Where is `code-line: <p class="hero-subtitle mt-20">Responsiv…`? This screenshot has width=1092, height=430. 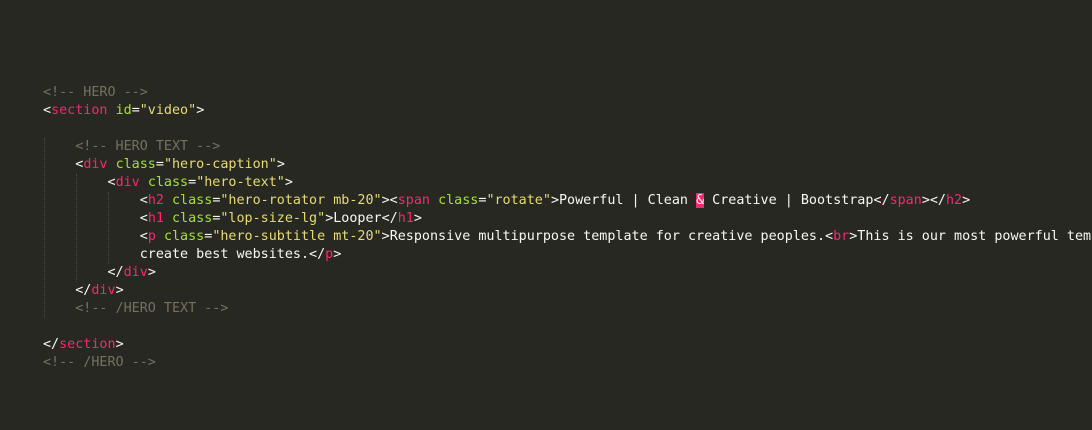 code-line: <p class="hero-subtitle mt-20">Responsiv… is located at coordinates (567, 237).